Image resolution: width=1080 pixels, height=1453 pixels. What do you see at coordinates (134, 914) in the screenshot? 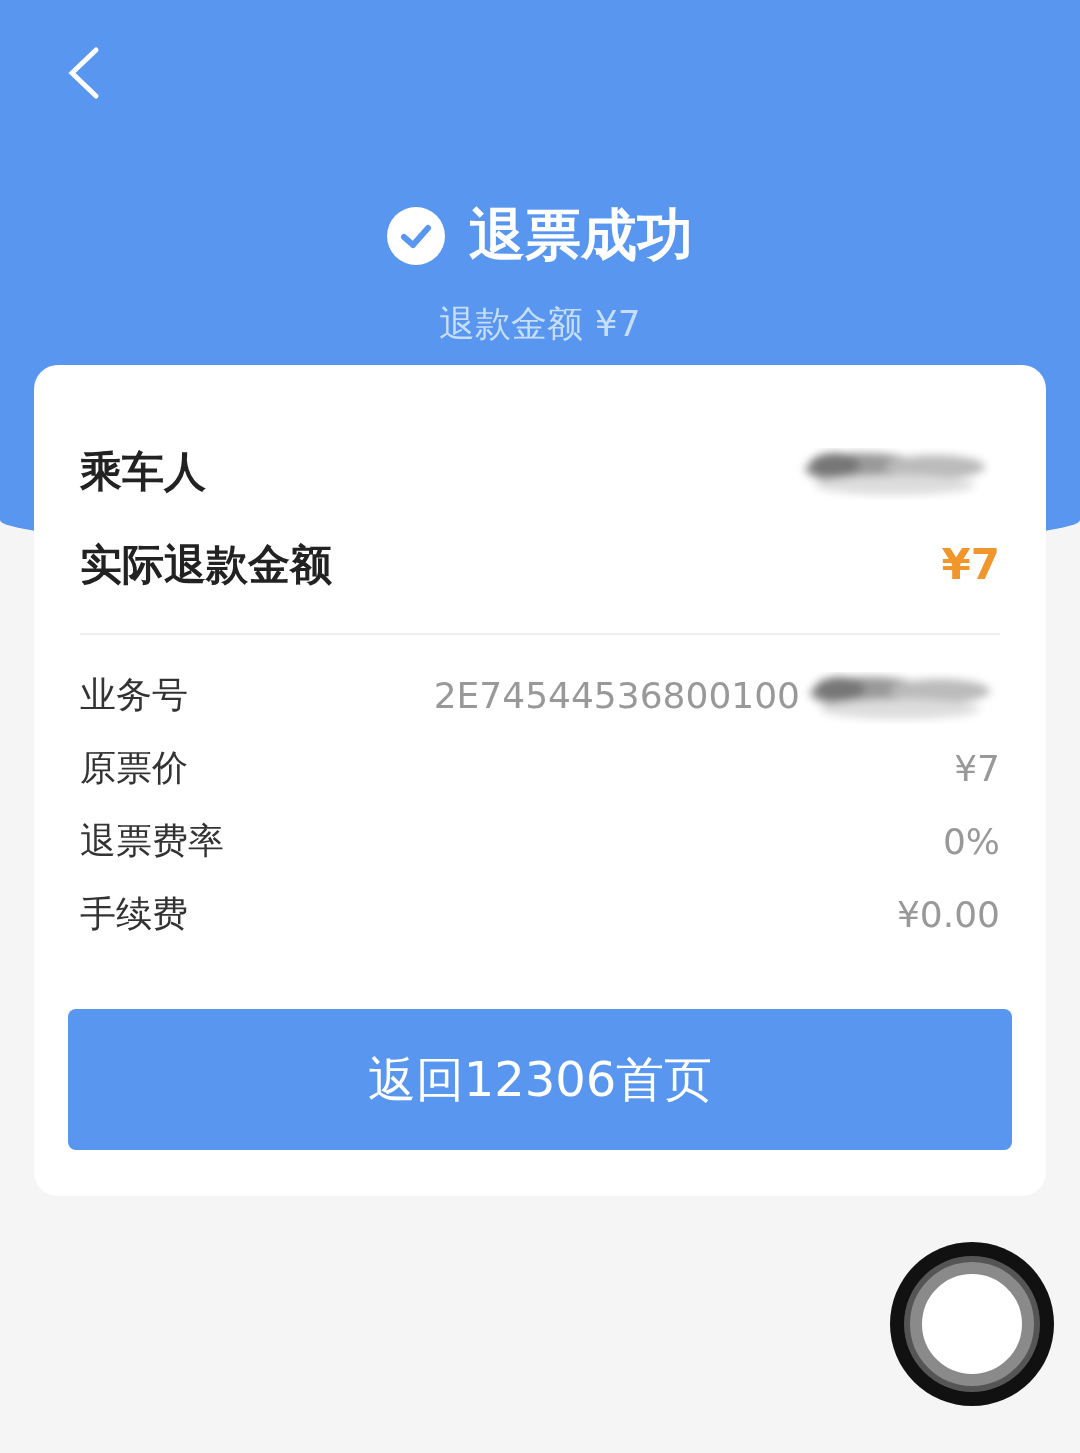
I see `detail-label: 手续费` at bounding box center [134, 914].